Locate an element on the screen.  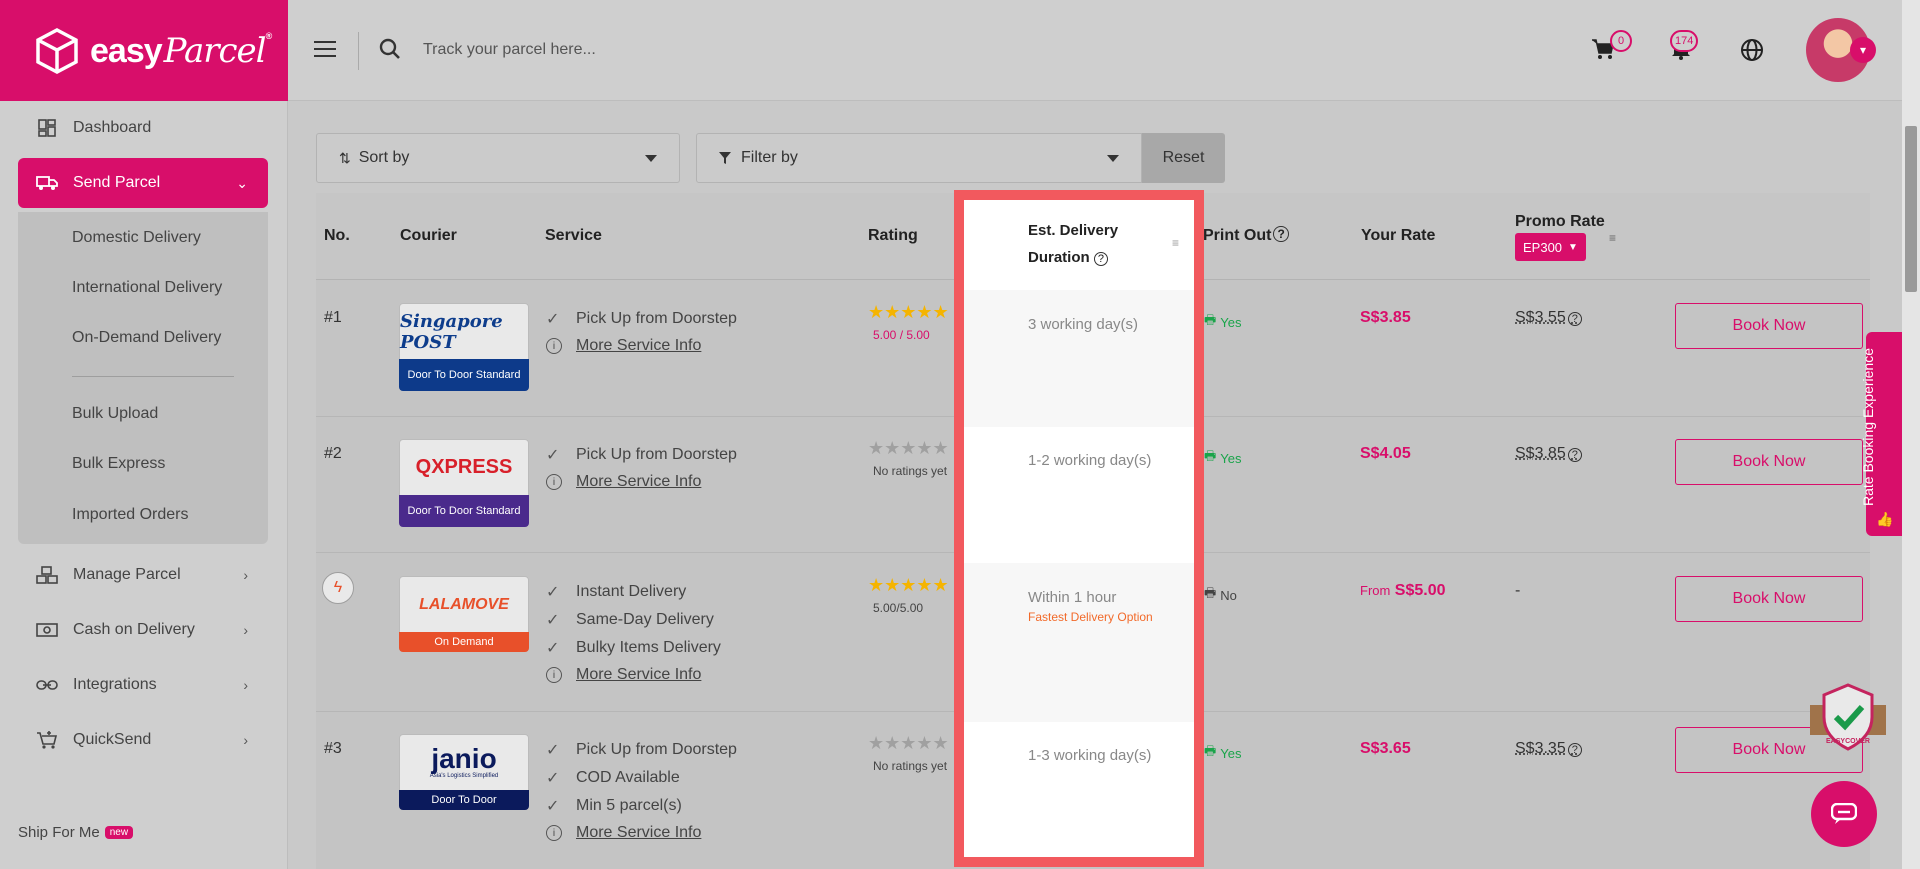
service-item: ✓ Same-Day Delivery is located at coordinates (630, 620).